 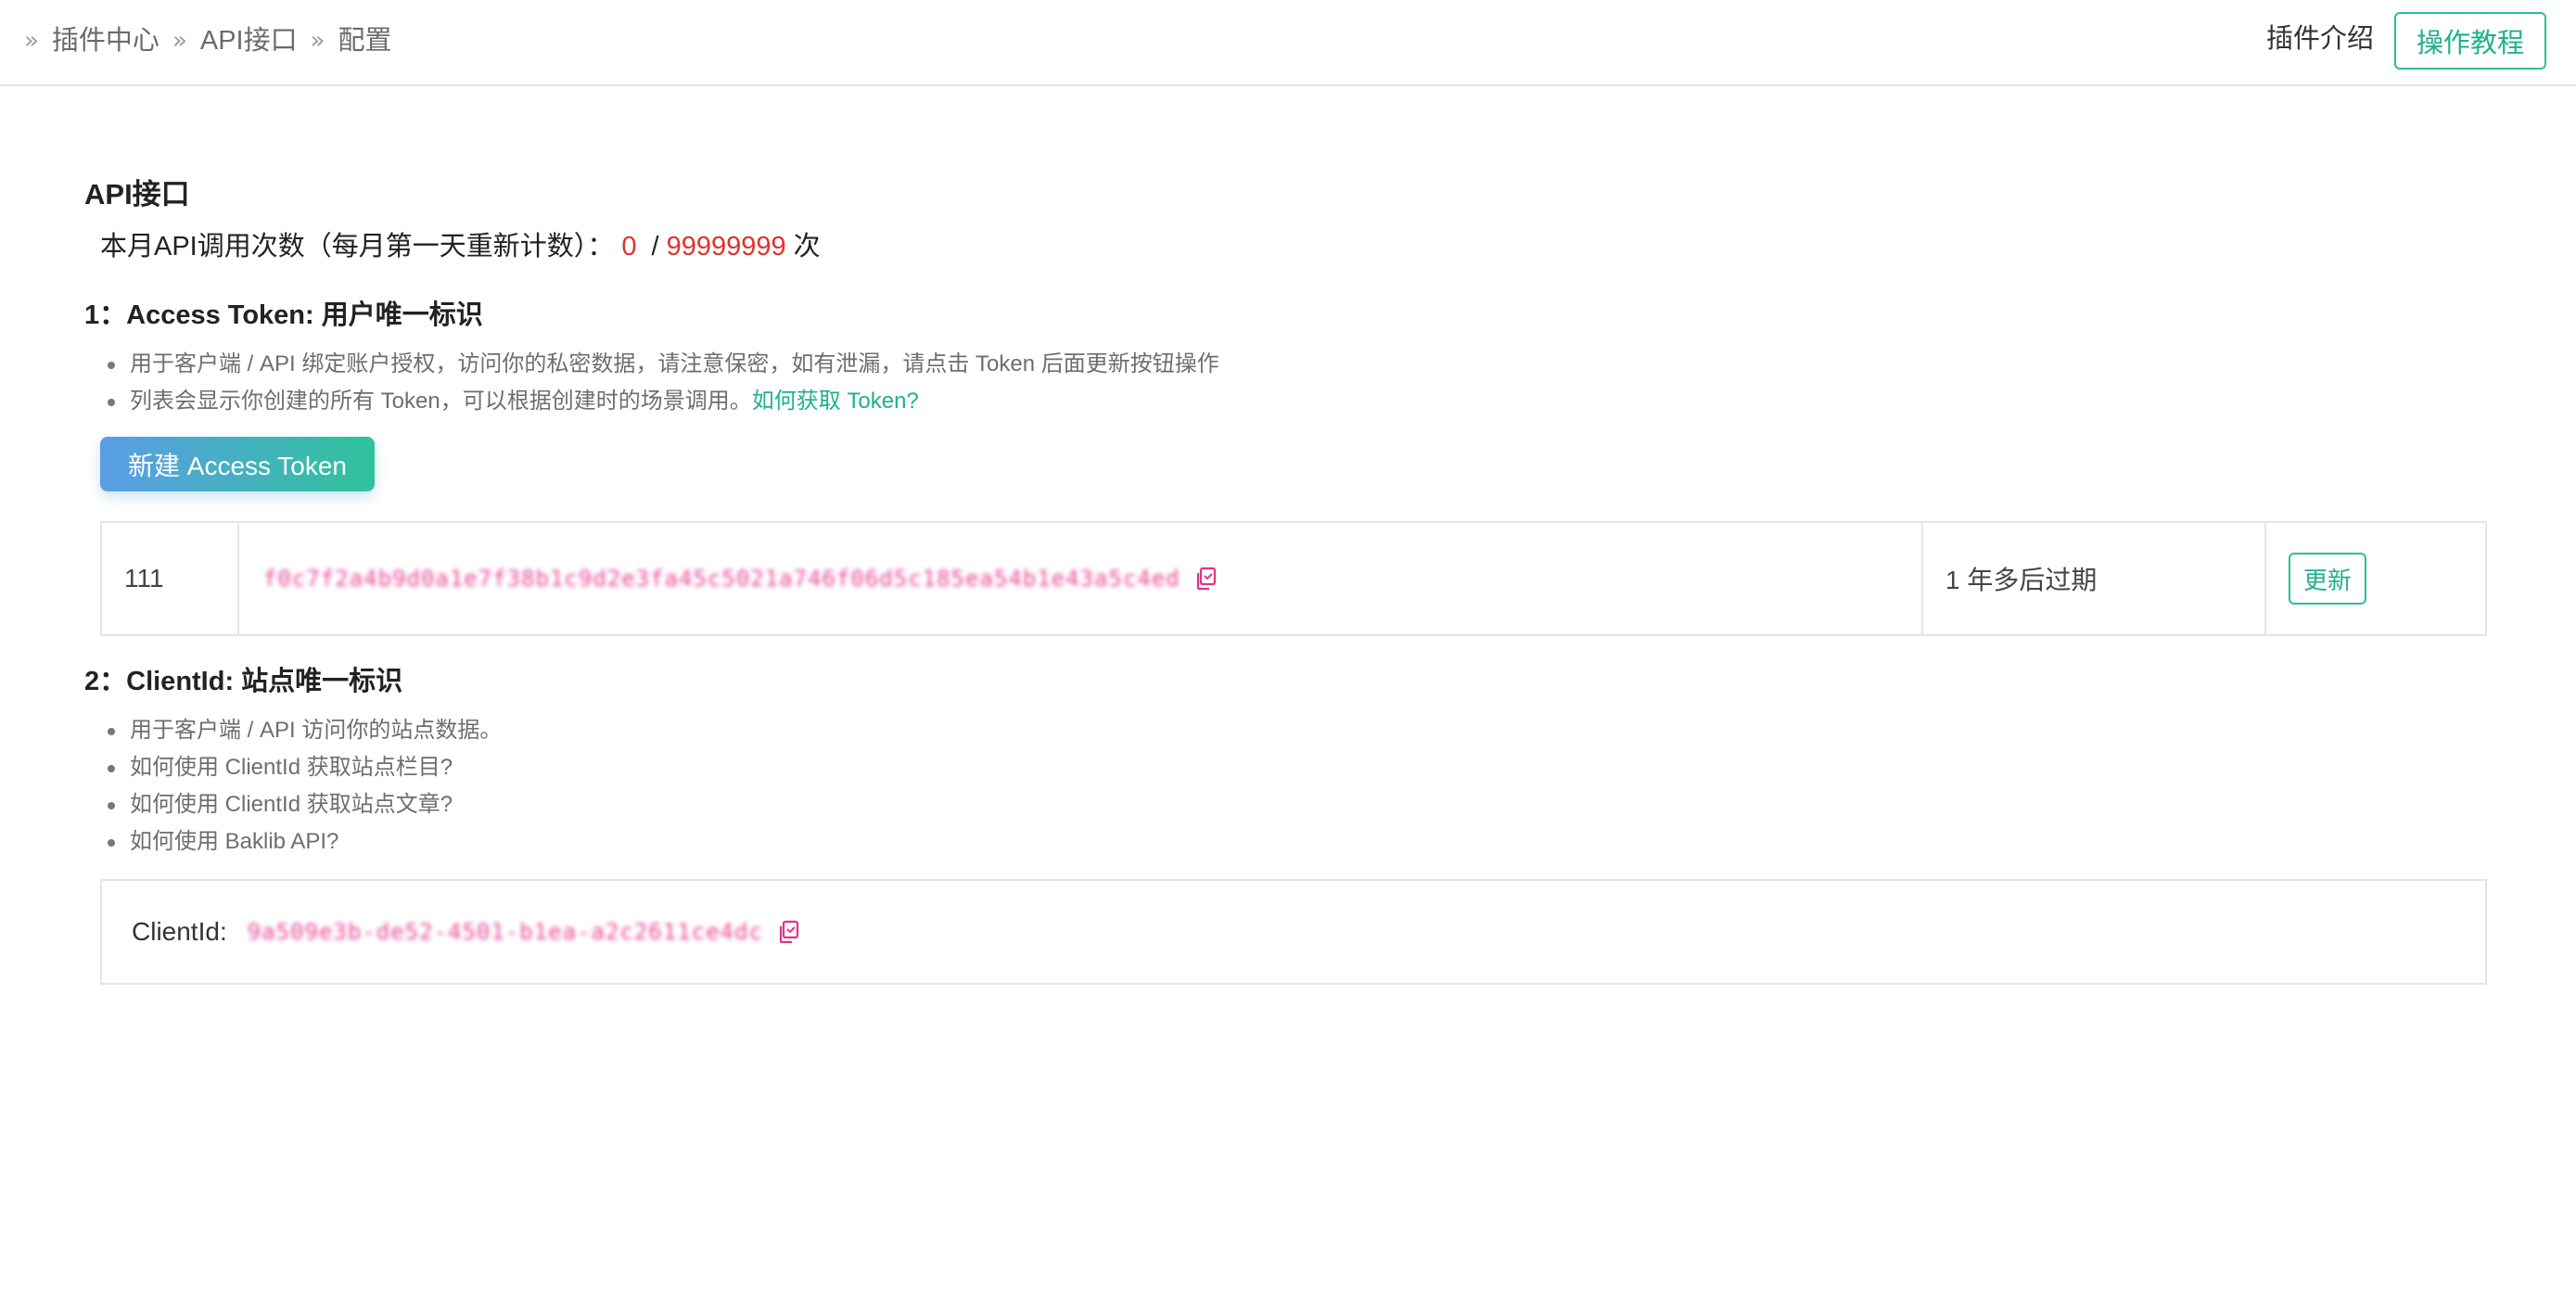 I want to click on how-to-get-token-link: 如何获取 Token?, so click(x=836, y=401).